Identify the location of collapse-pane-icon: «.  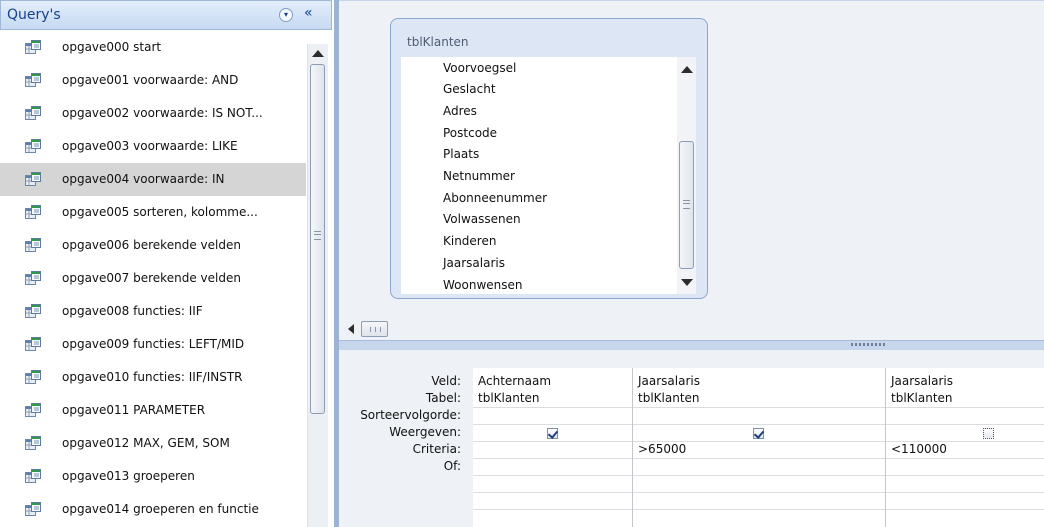
(308, 13).